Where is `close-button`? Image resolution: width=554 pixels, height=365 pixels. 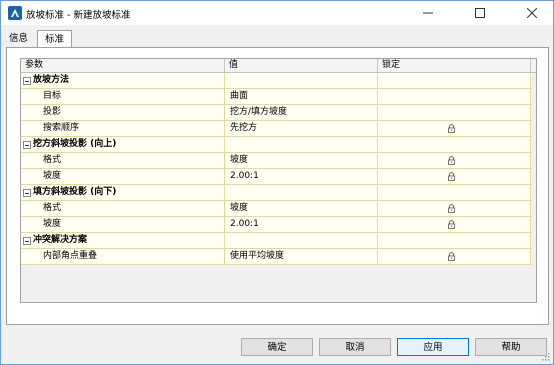 close-button is located at coordinates (532, 13).